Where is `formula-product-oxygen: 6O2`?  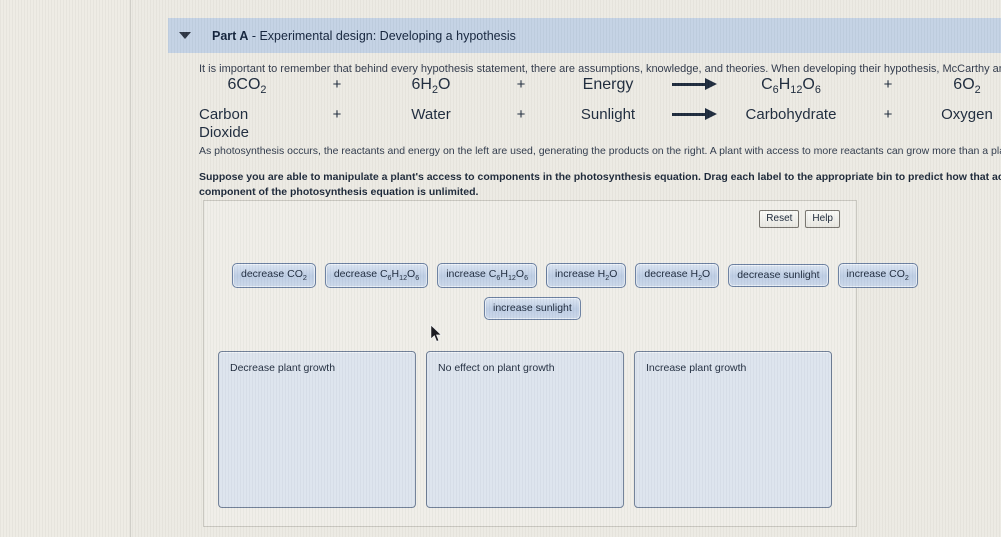 formula-product-oxygen: 6O2 is located at coordinates (967, 86).